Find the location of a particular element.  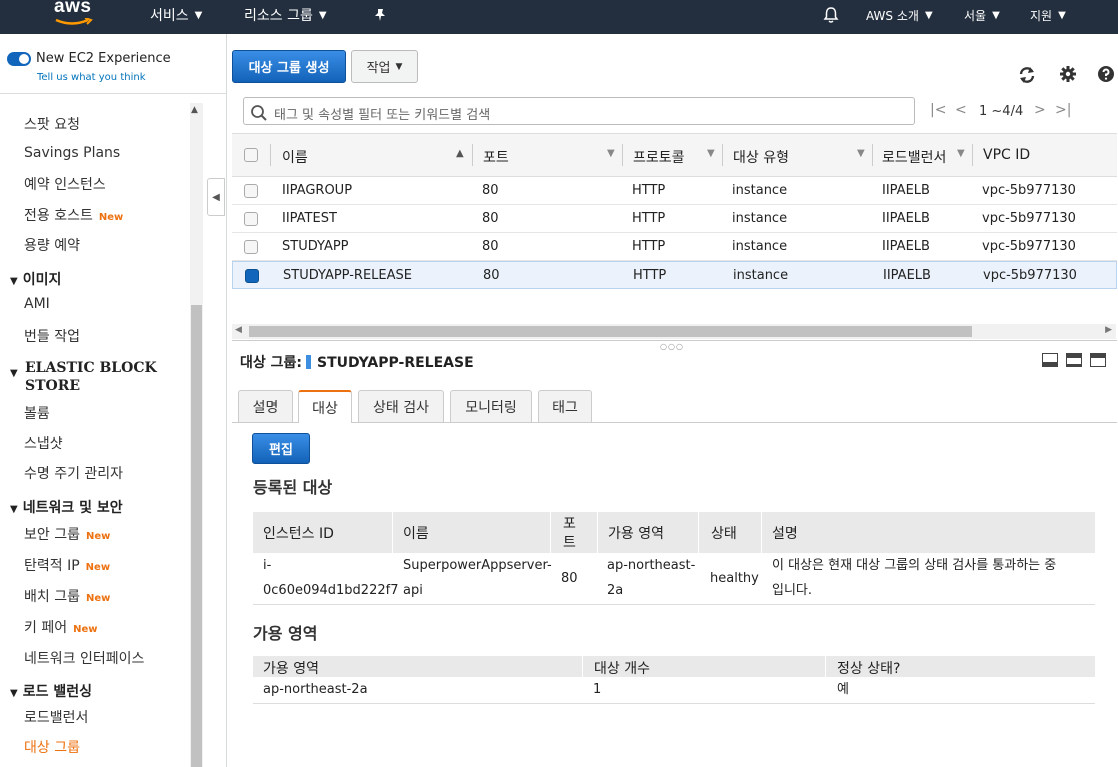

help-icon is located at coordinates (1106, 74).